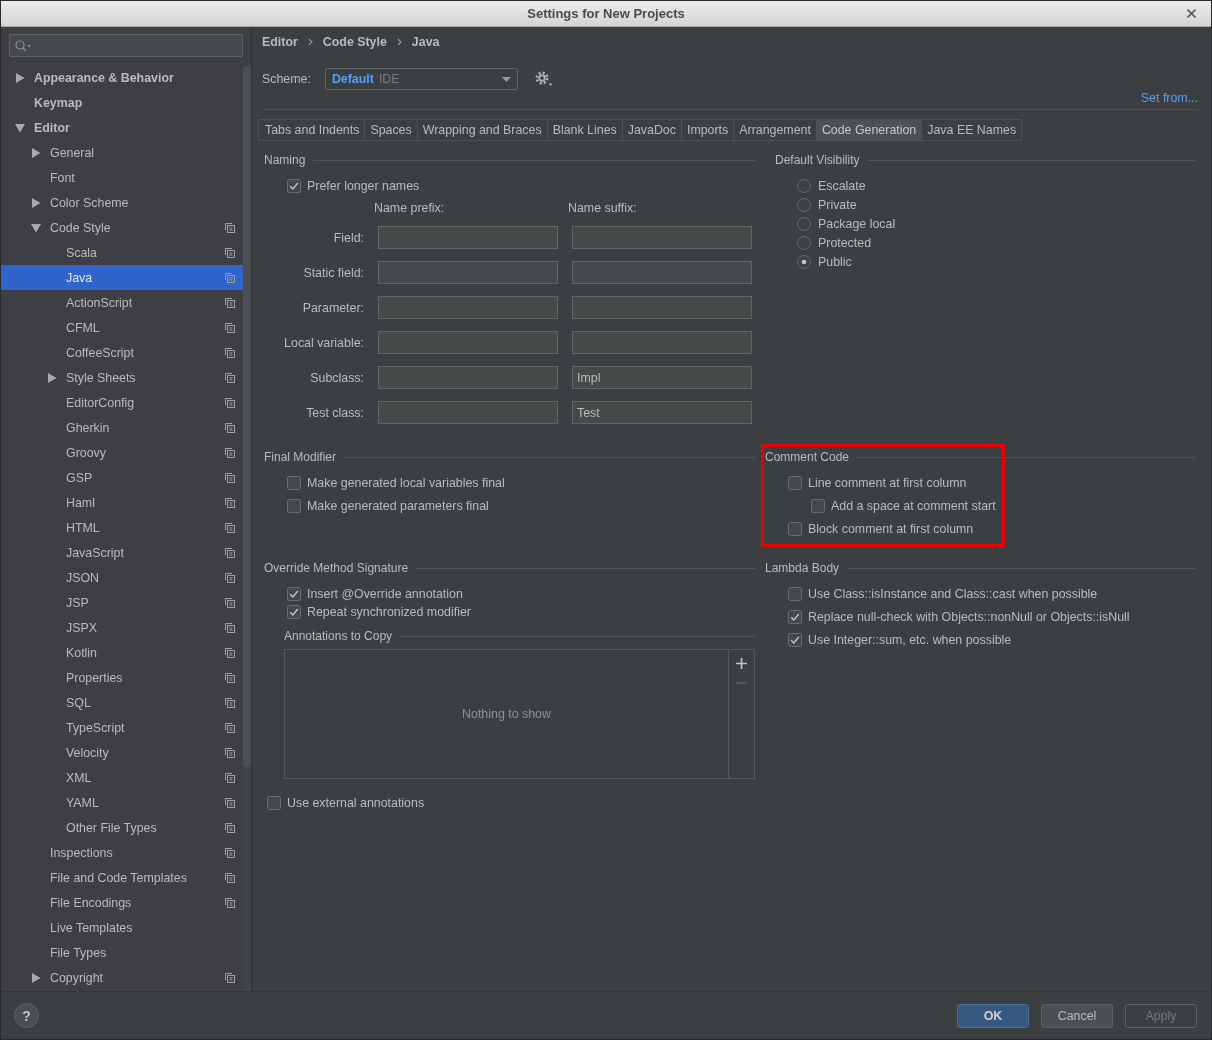 The width and height of the screenshot is (1212, 1040). I want to click on tree-item: Groovy, so click(122, 452).